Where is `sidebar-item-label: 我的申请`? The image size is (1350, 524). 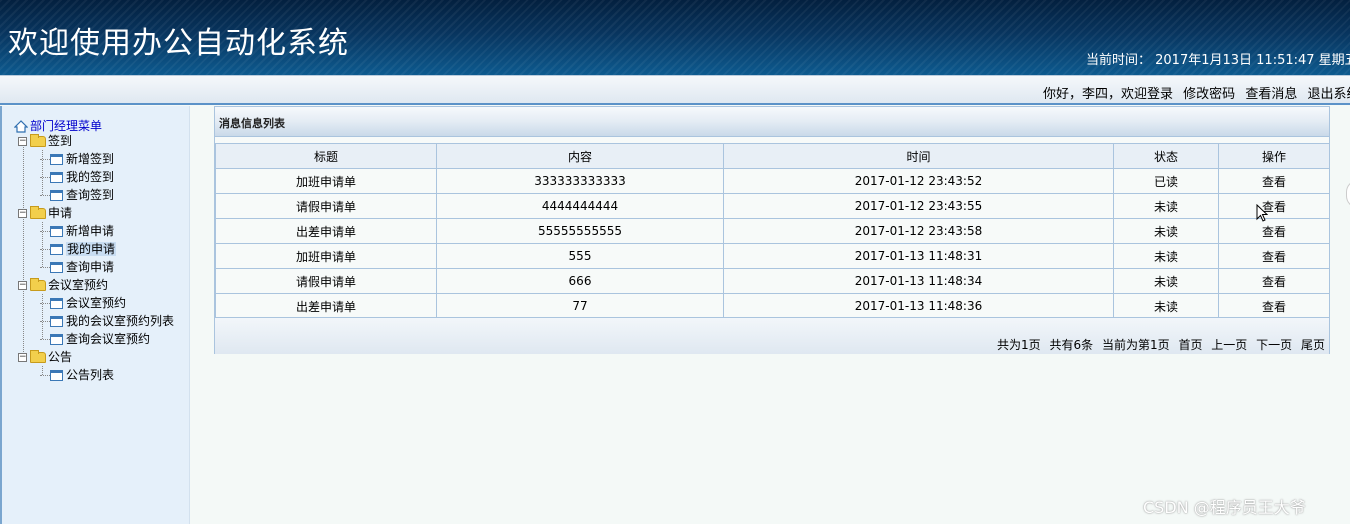 sidebar-item-label: 我的申请 is located at coordinates (91, 249).